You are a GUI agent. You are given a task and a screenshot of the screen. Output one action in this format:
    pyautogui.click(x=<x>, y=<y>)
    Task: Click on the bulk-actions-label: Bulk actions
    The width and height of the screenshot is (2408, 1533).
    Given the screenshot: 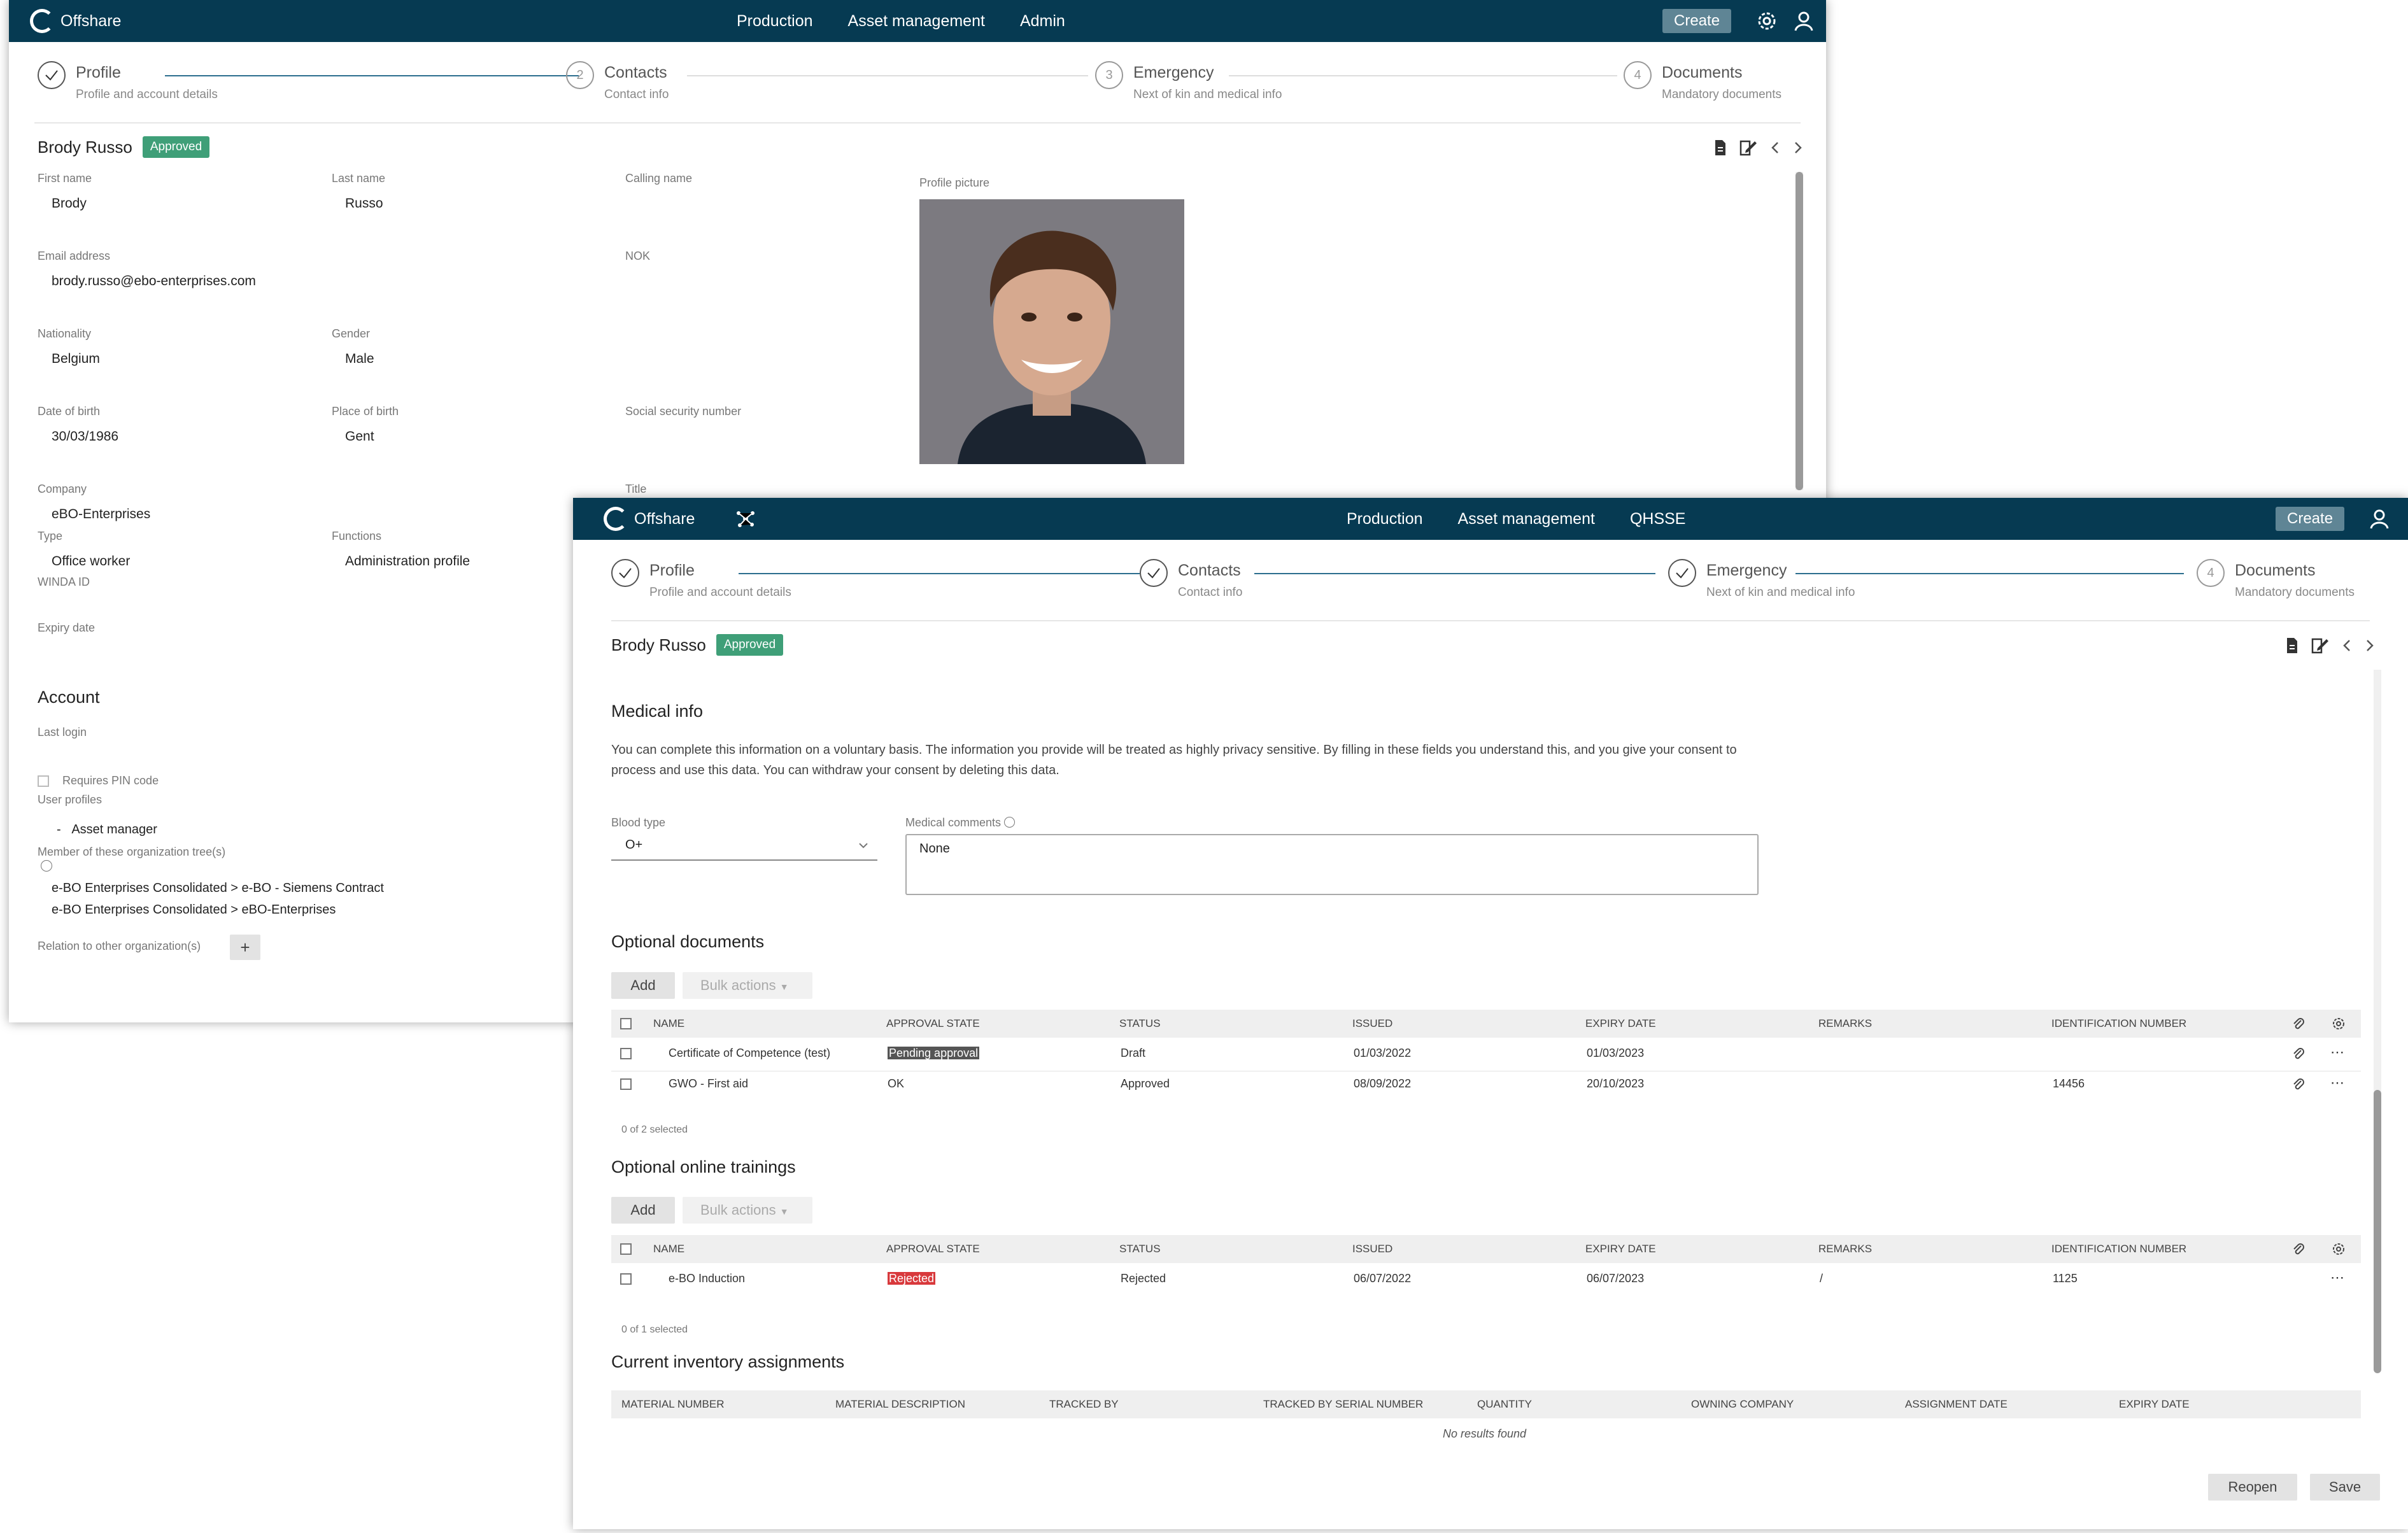 What is the action you would take?
    pyautogui.click(x=738, y=985)
    